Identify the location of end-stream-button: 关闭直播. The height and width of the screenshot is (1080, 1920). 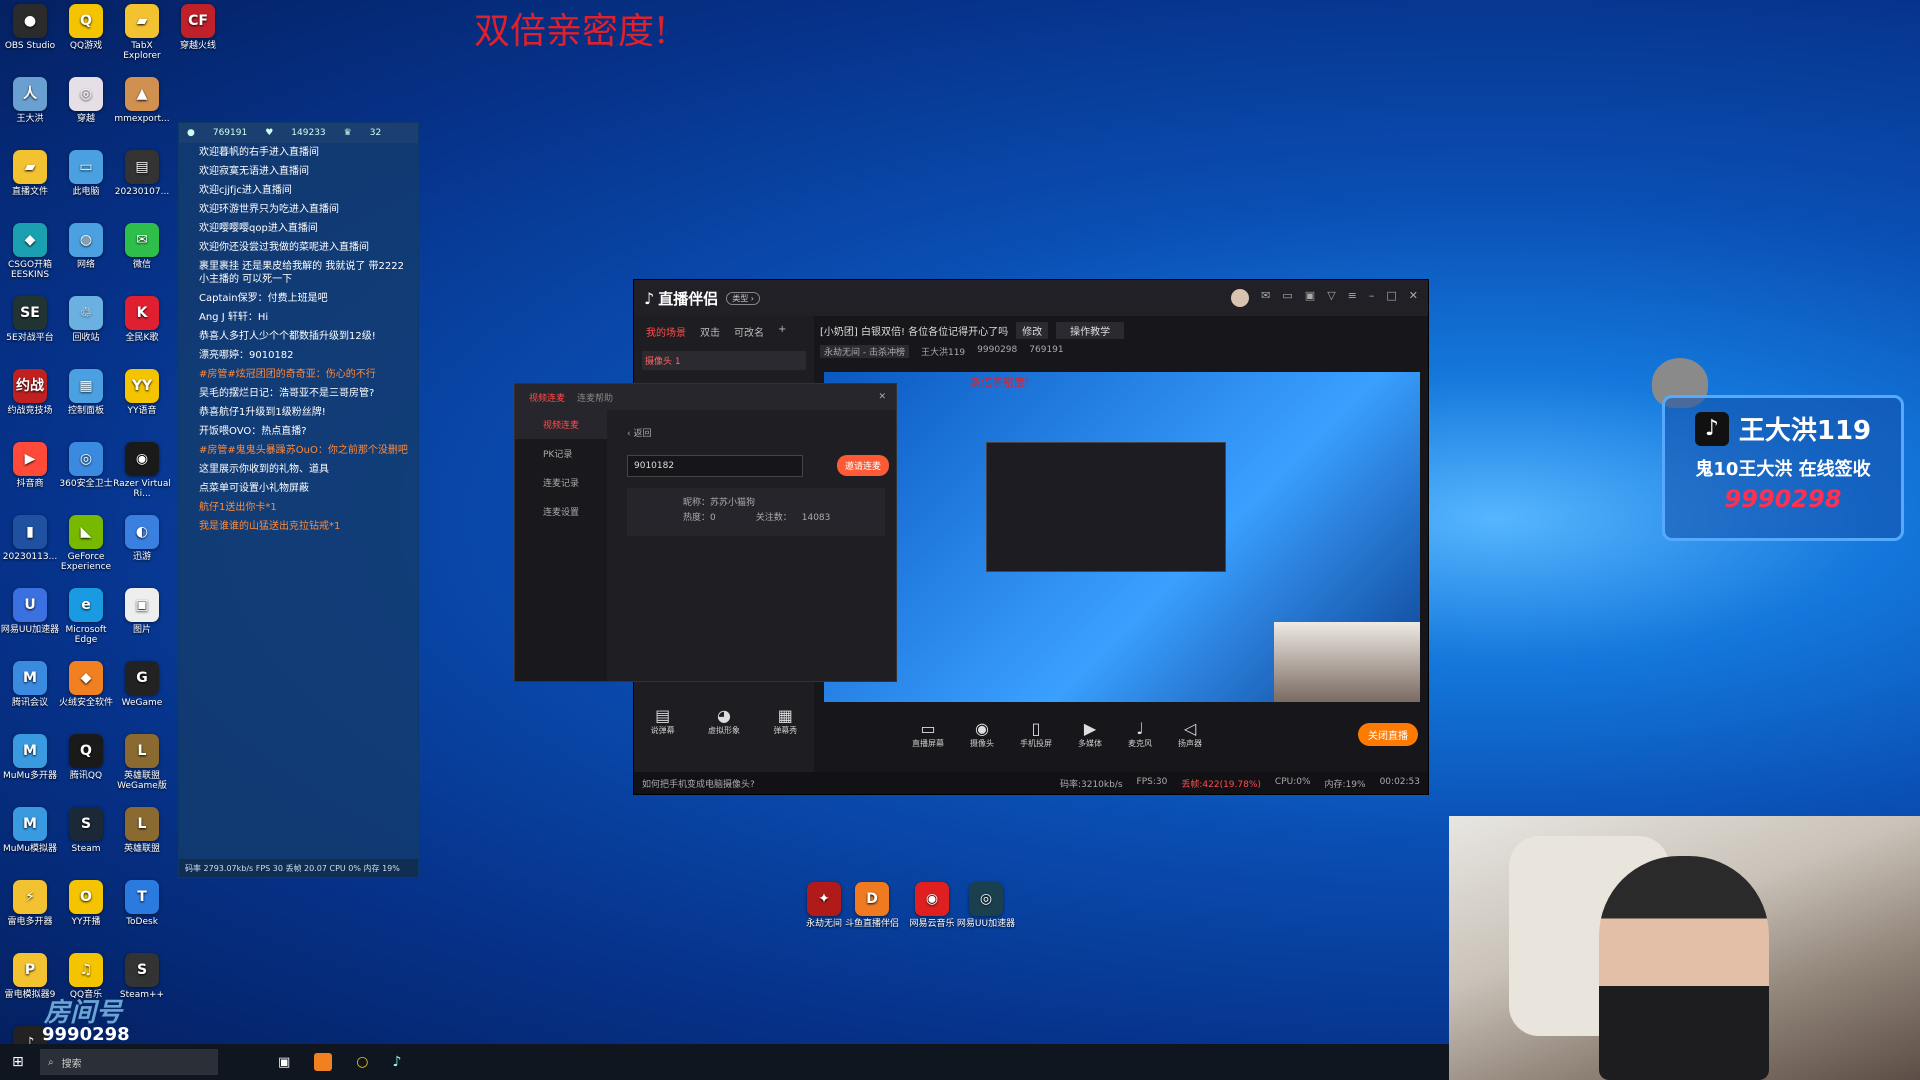
(1388, 734).